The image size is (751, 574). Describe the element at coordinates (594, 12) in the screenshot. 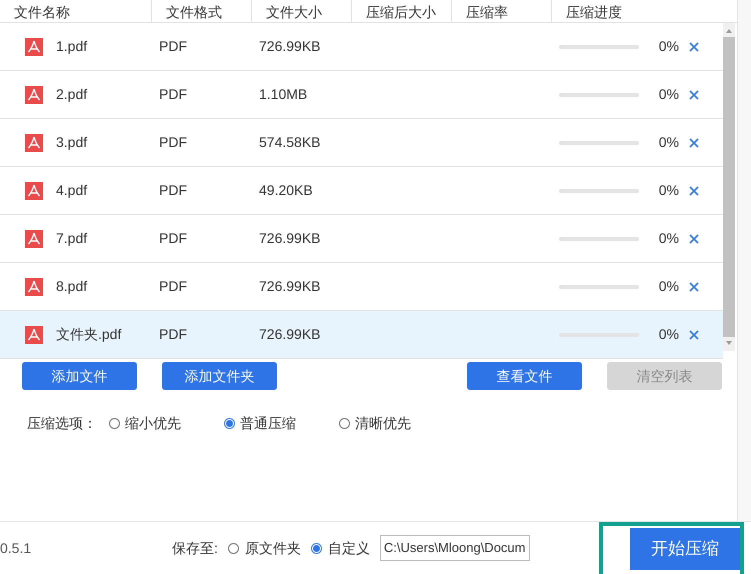

I see `column-header: 压缩进度` at that location.